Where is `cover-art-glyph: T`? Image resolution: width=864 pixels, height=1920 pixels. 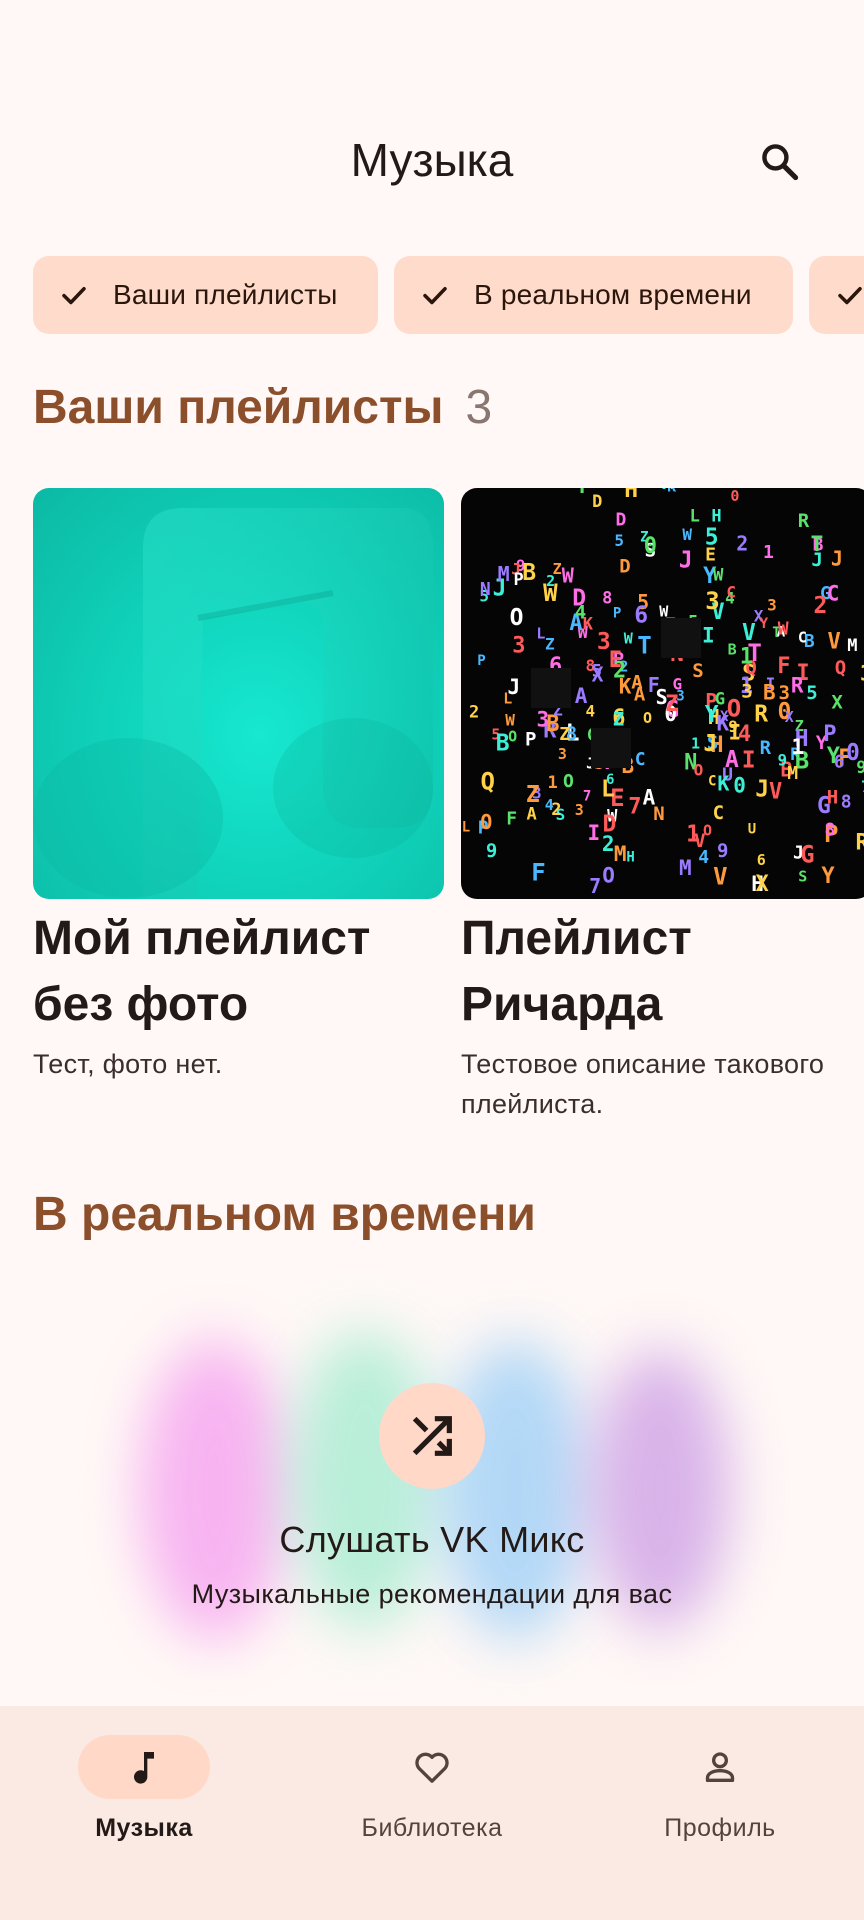 cover-art-glyph: T is located at coordinates (817, 544).